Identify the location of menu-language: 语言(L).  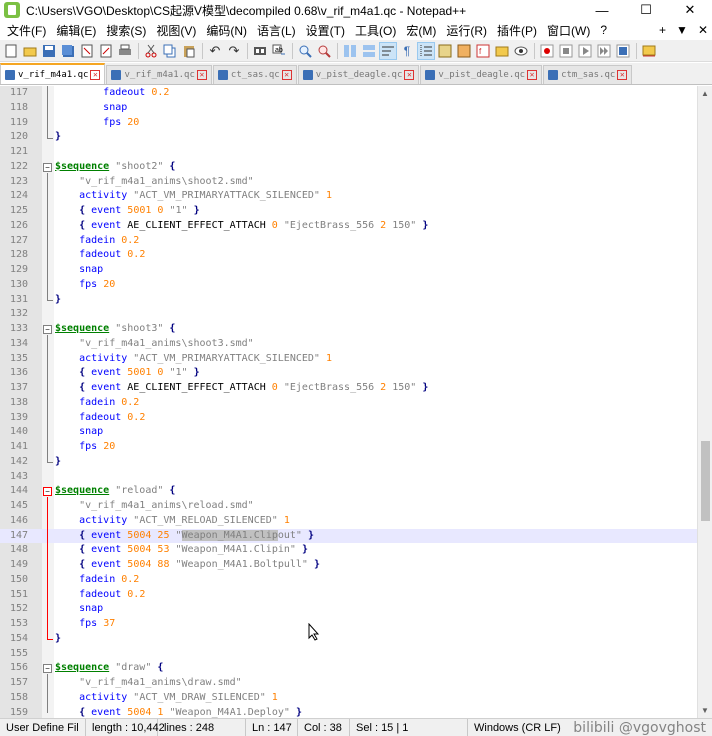
(276, 30).